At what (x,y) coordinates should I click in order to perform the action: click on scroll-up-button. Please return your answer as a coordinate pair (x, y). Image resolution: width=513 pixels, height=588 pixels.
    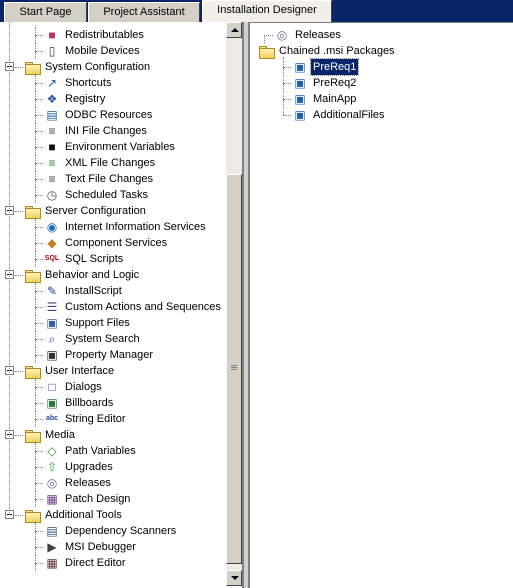
    Looking at the image, I should click on (234, 30).